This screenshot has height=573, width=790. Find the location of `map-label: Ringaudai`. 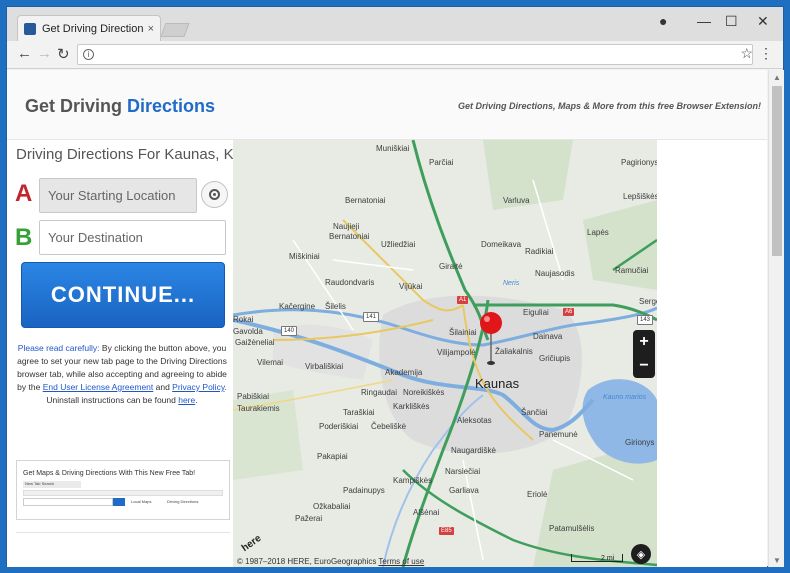

map-label: Ringaudai is located at coordinates (379, 392).